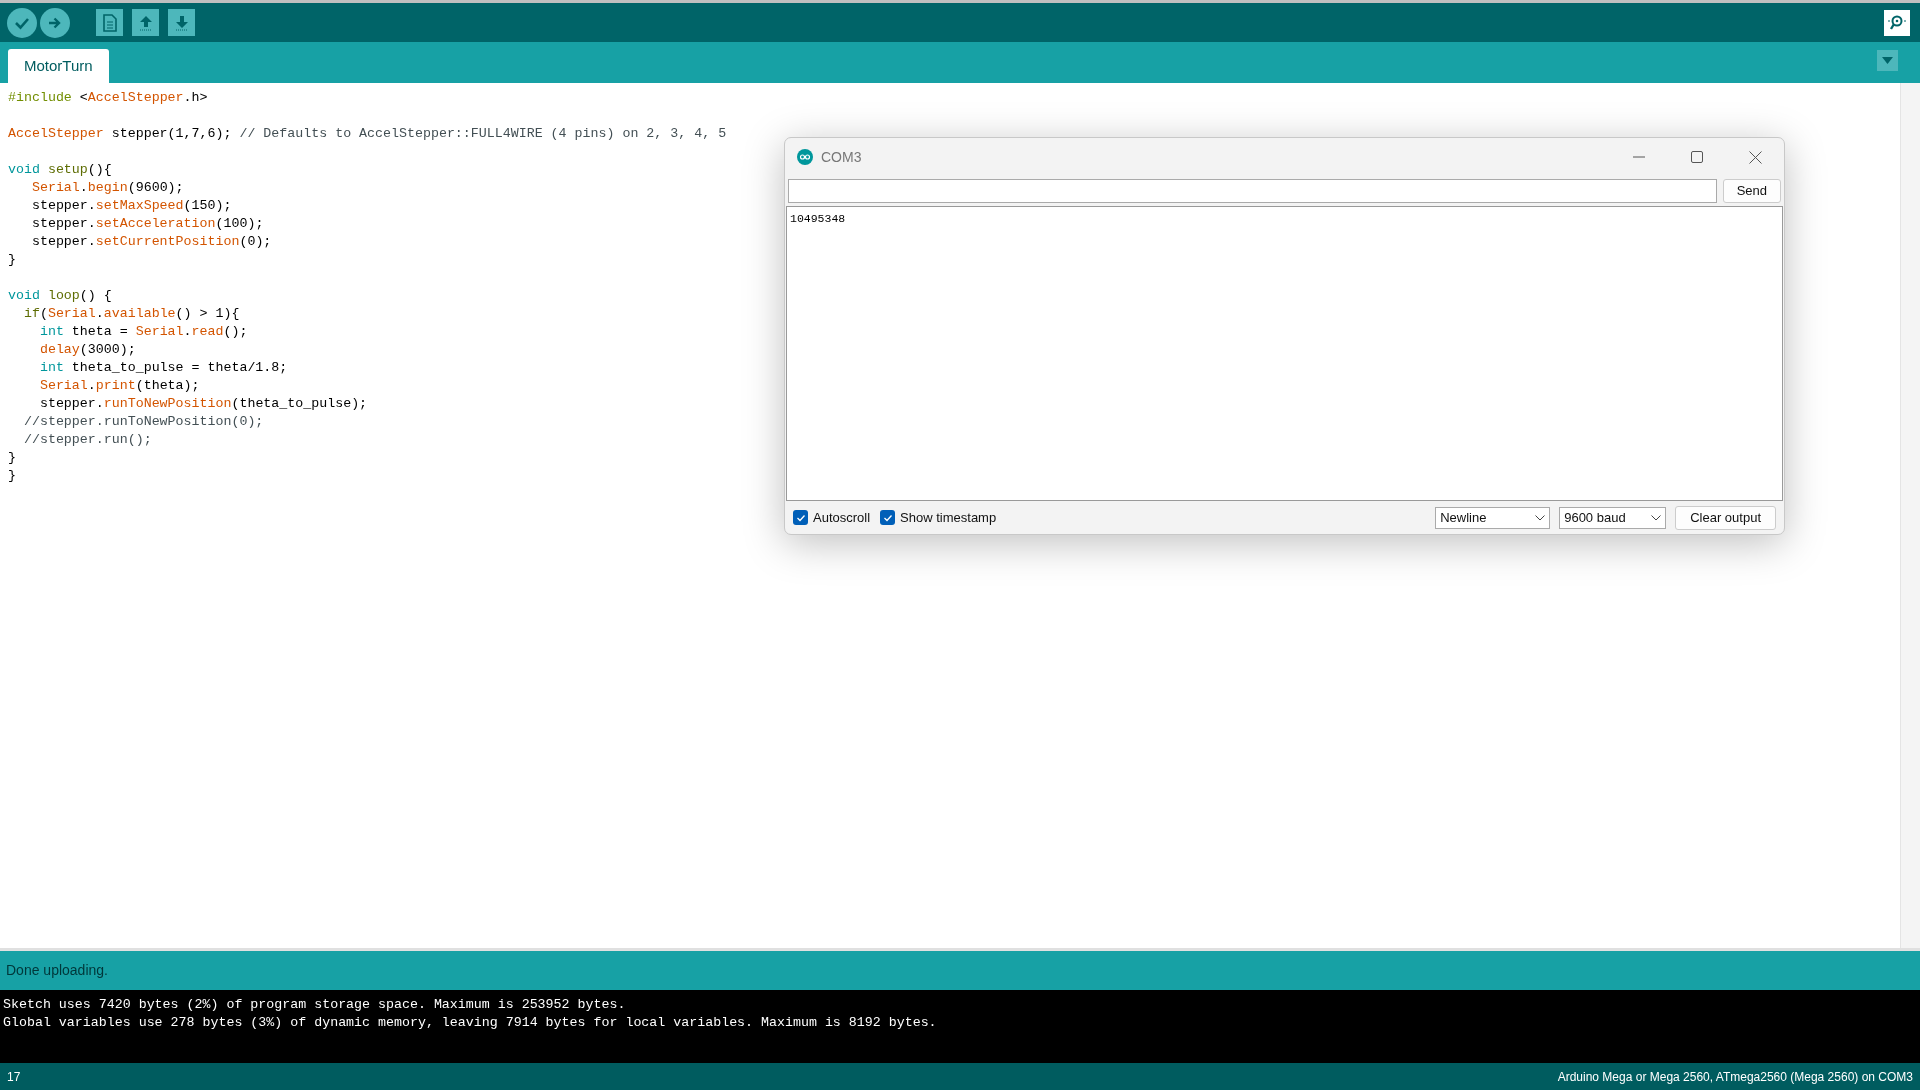  I want to click on baud-rate-dropdown: 9600 baud, so click(1613, 517).